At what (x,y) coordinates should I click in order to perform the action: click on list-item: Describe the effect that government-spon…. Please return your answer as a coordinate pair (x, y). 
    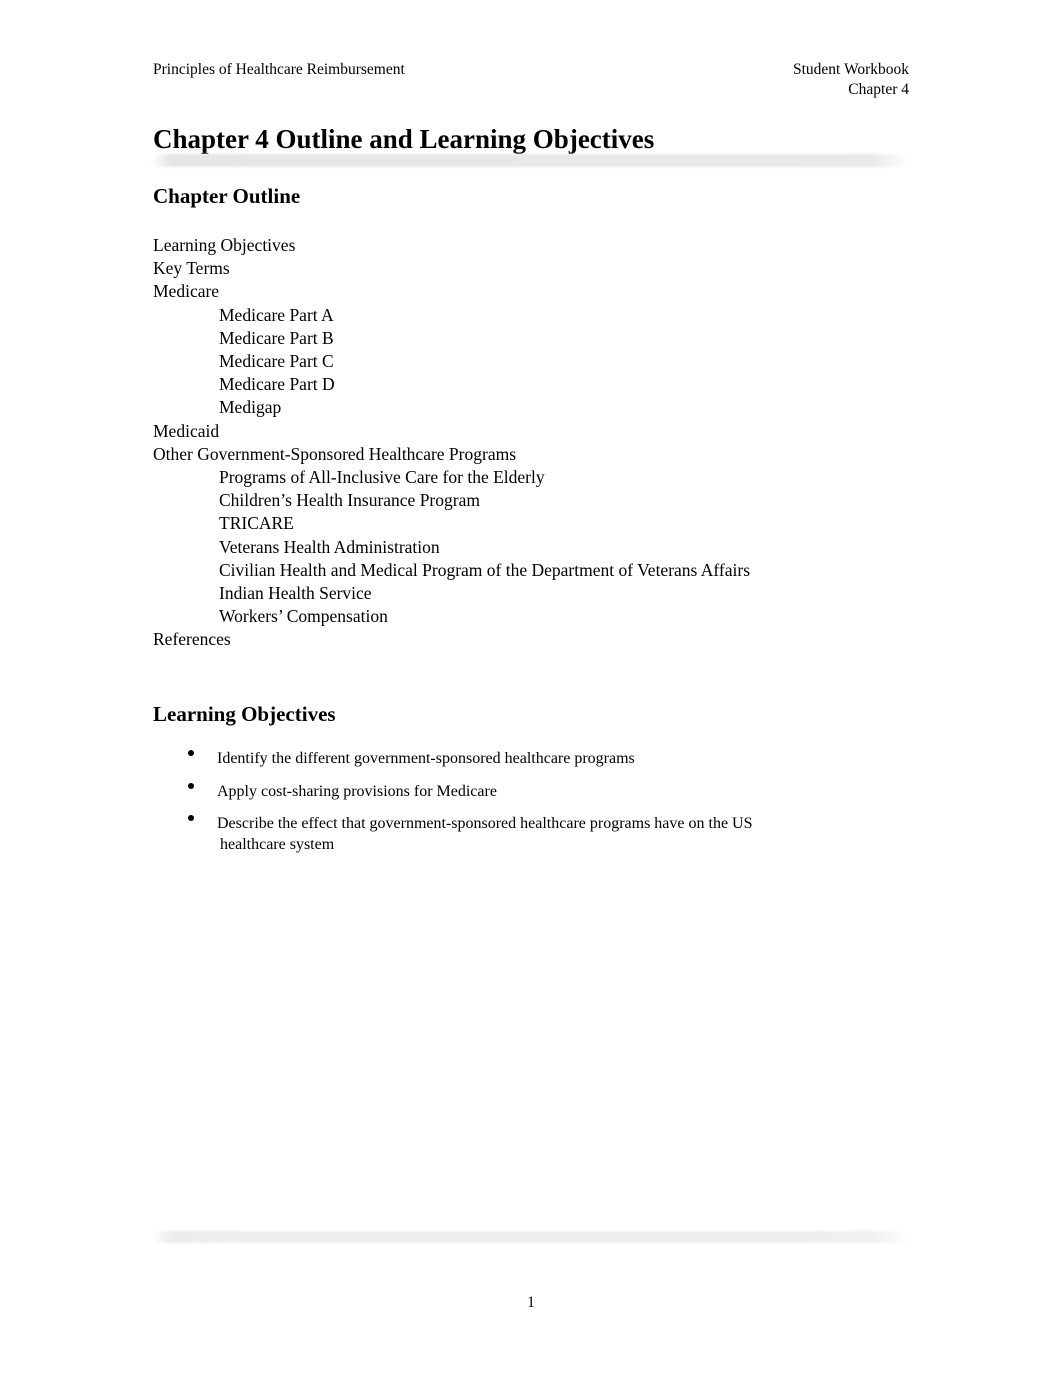
    Looking at the image, I should click on (533, 834).